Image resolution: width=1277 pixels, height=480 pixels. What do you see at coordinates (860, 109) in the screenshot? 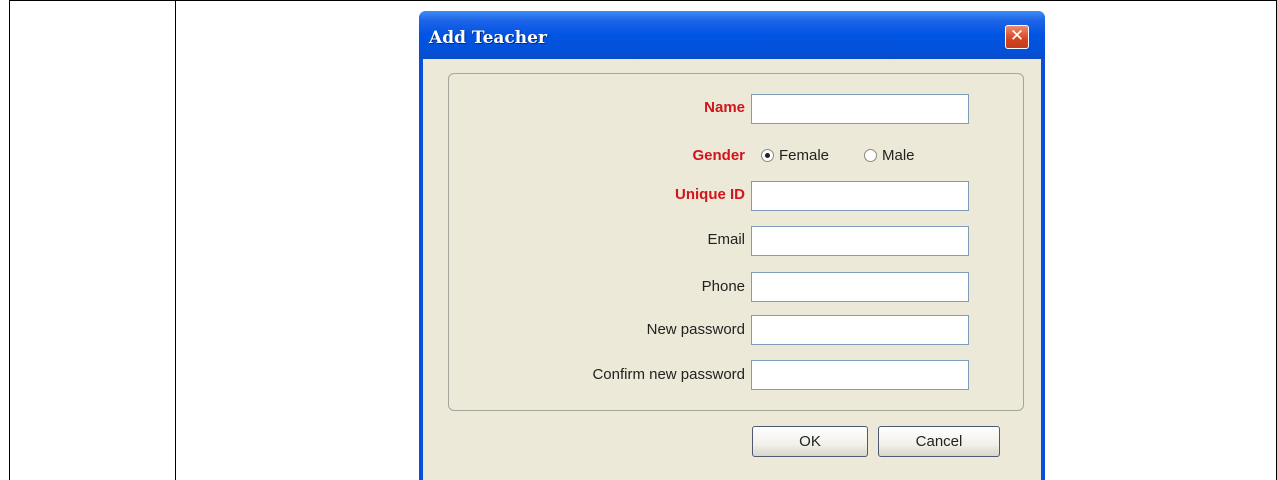
I see `name-input` at bounding box center [860, 109].